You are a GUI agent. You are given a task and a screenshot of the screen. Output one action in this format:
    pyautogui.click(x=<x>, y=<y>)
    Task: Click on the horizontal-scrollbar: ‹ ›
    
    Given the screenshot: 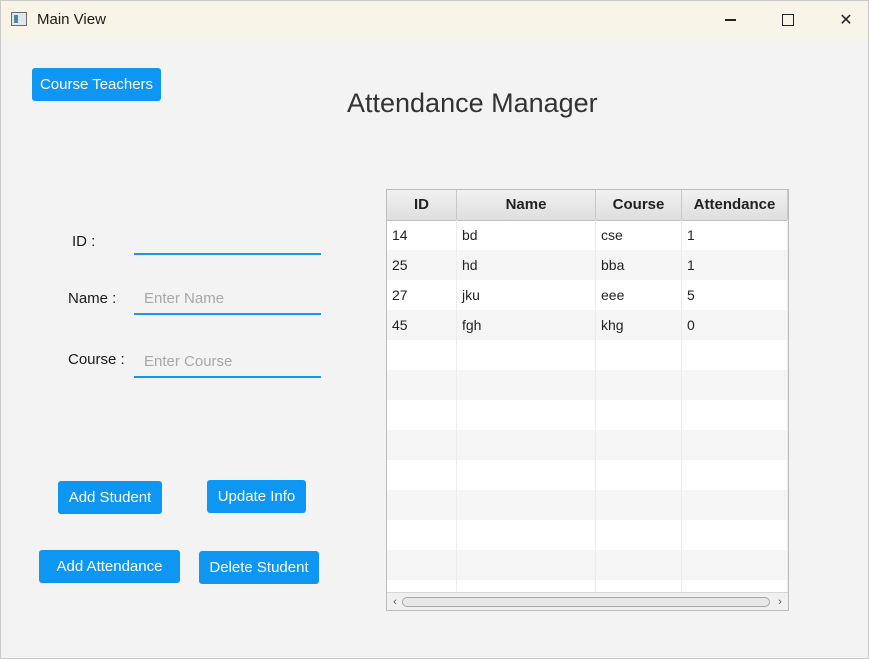 What is the action you would take?
    pyautogui.click(x=587, y=601)
    